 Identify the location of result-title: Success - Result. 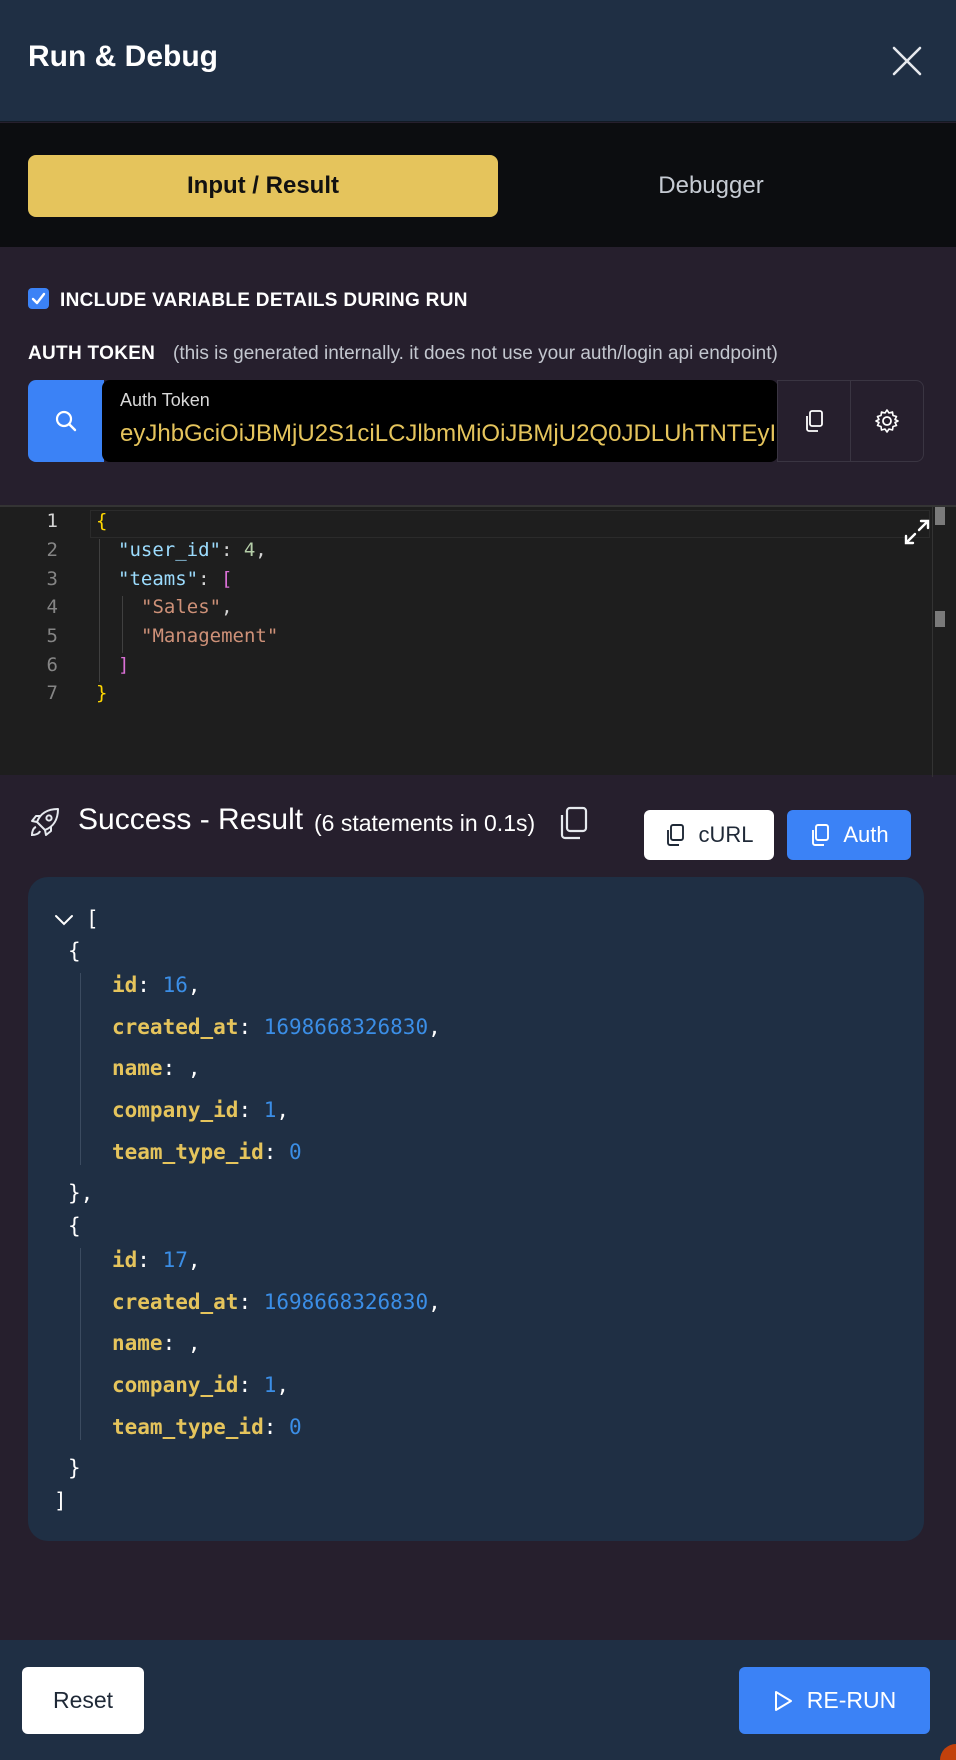
(191, 819).